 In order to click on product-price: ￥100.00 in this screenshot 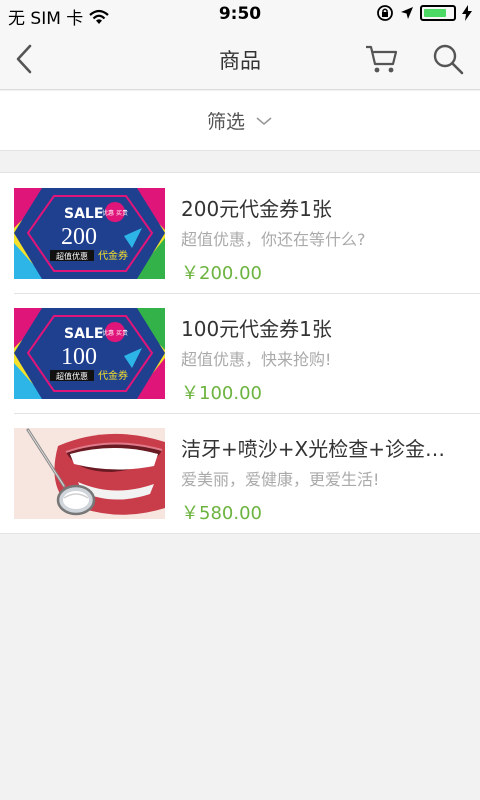, I will do `click(221, 393)`.